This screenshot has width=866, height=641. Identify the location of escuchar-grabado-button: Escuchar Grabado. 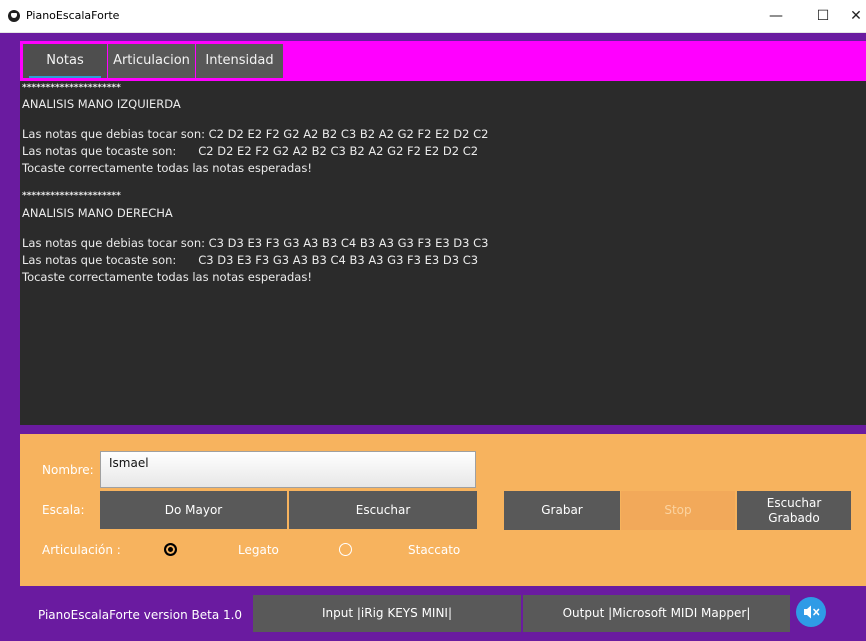
(794, 510).